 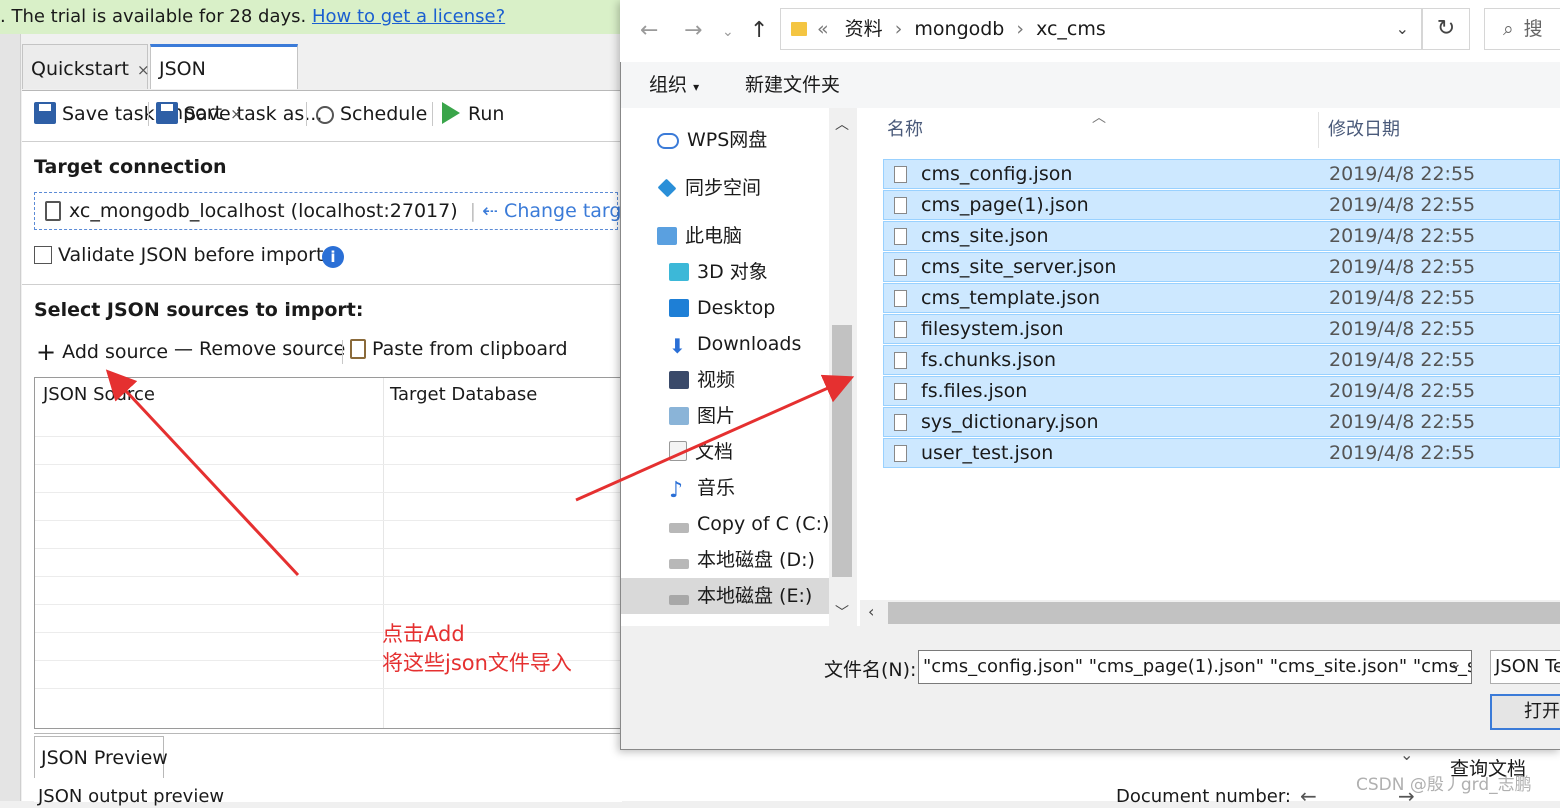 I want to click on info-icon: i, so click(x=333, y=257).